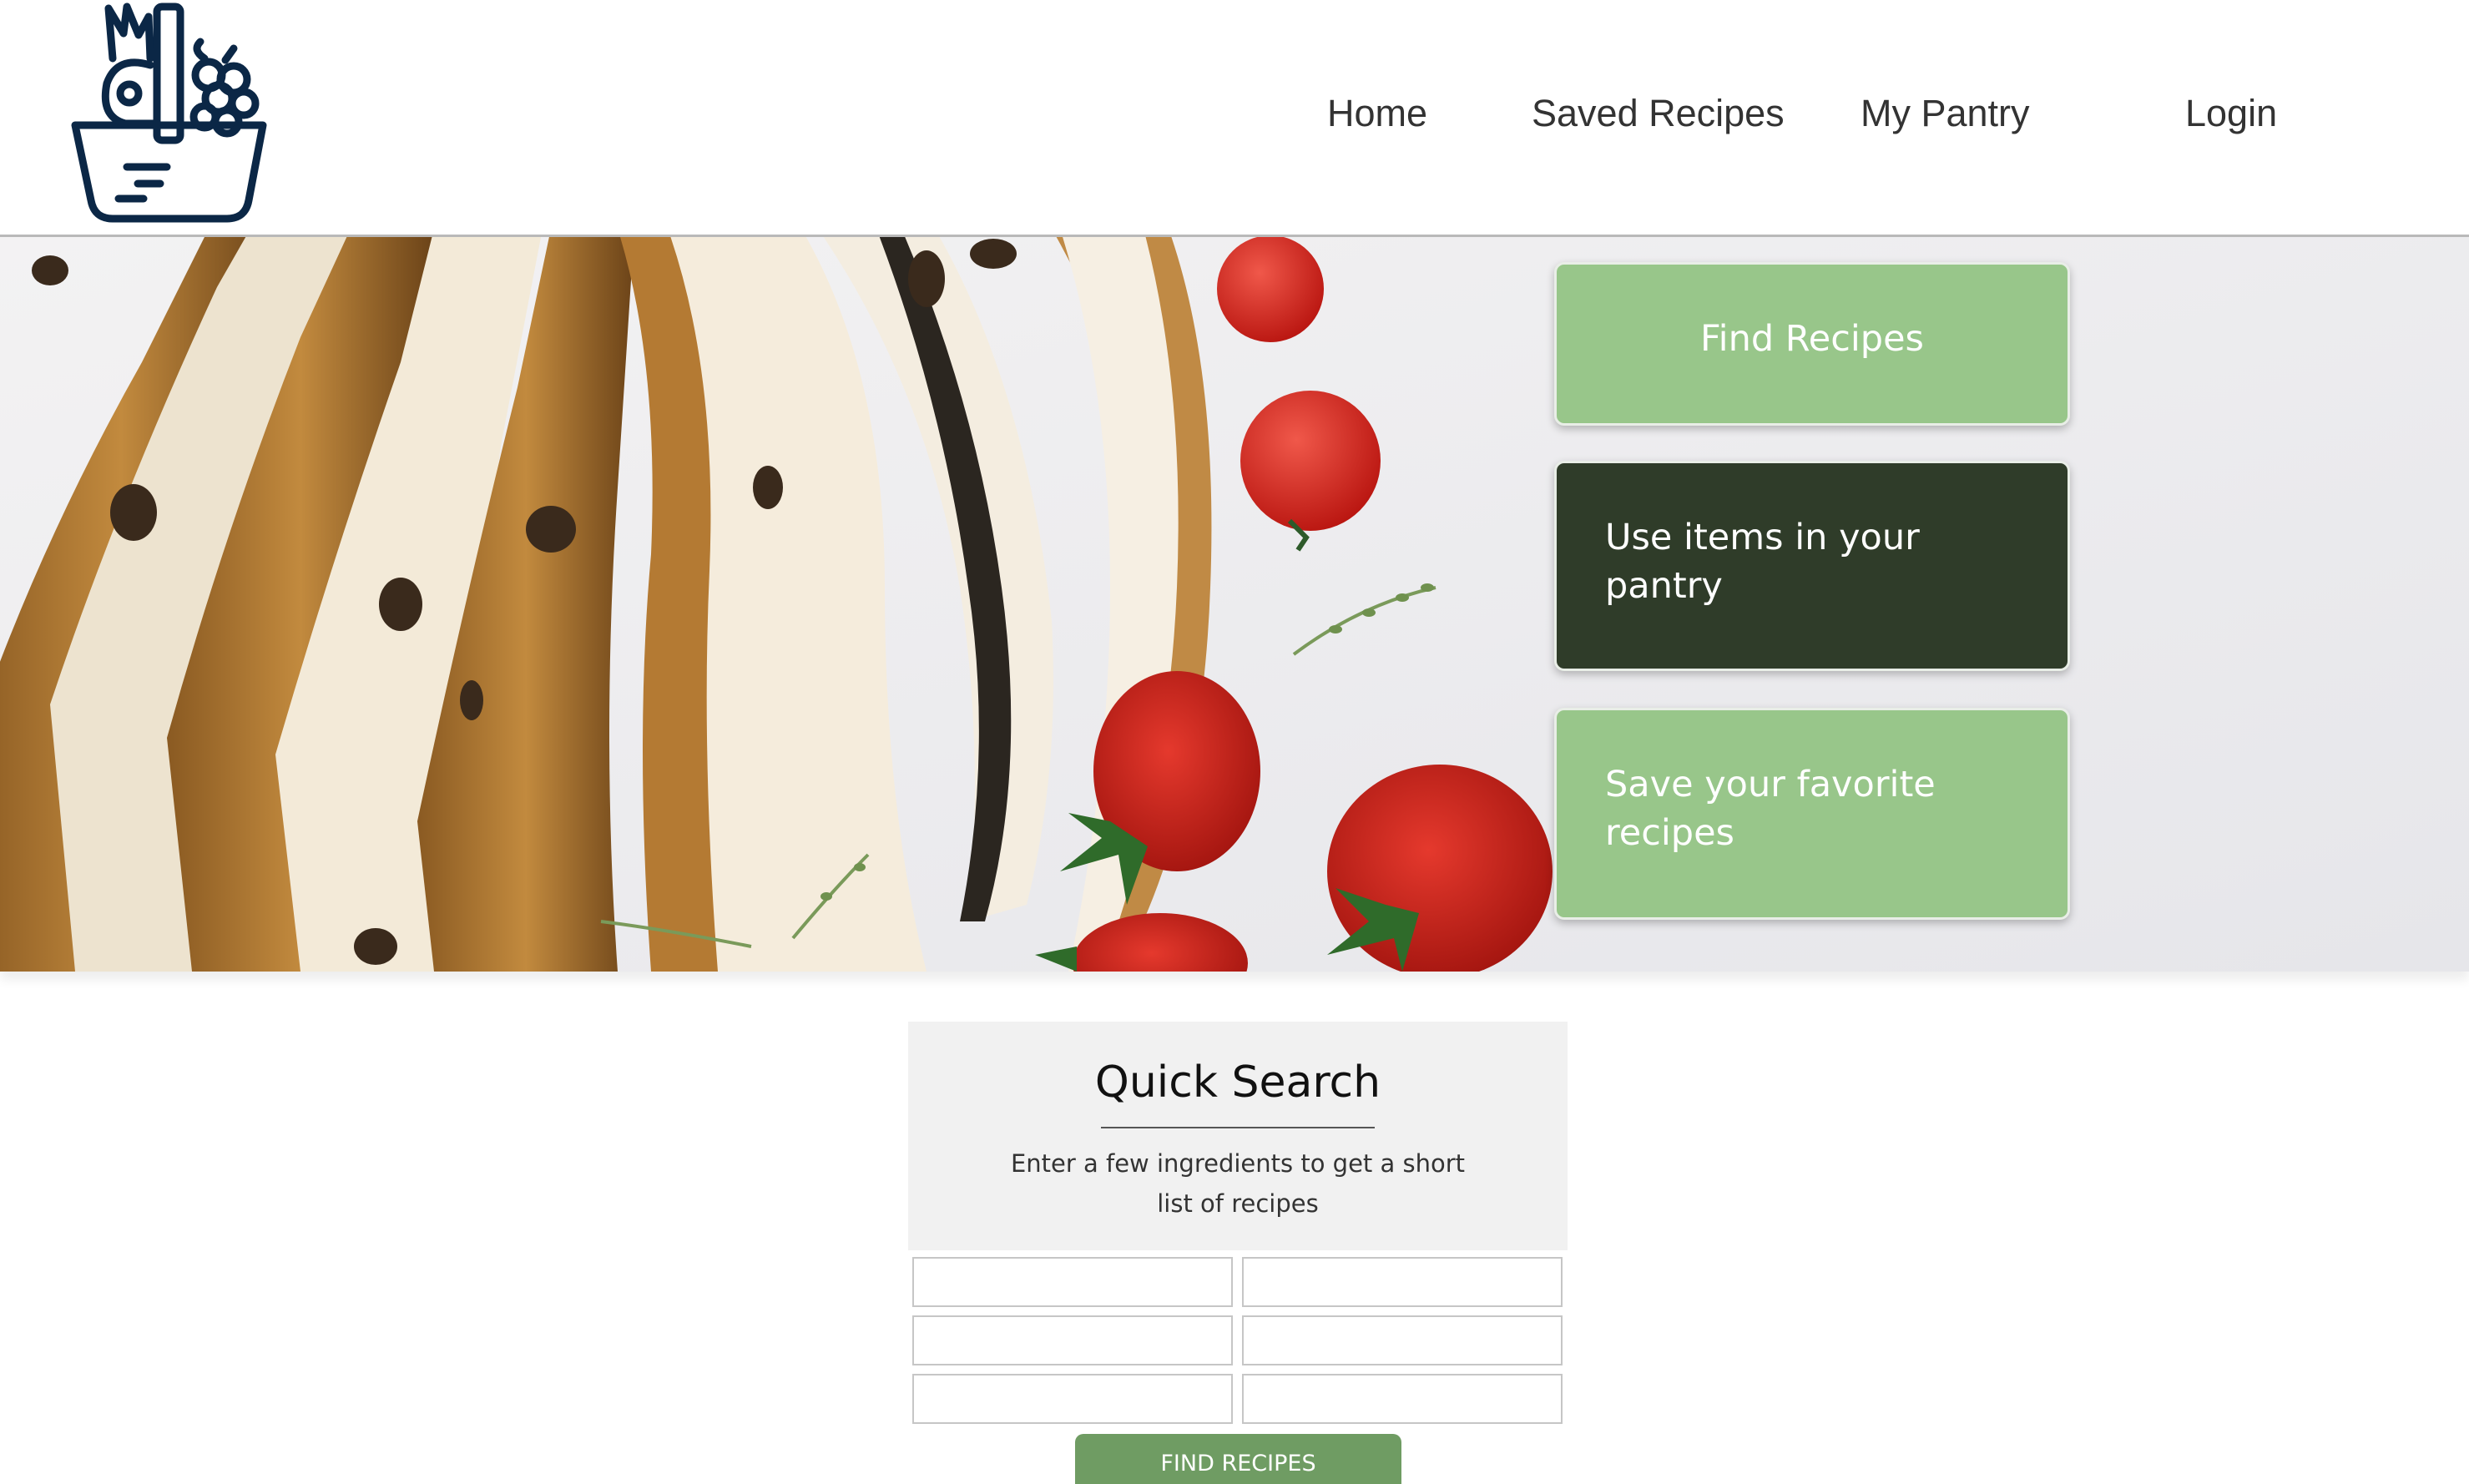 The height and width of the screenshot is (1484, 2469). Describe the element at coordinates (1377, 113) in the screenshot. I see `nav-home-link: Home` at that location.